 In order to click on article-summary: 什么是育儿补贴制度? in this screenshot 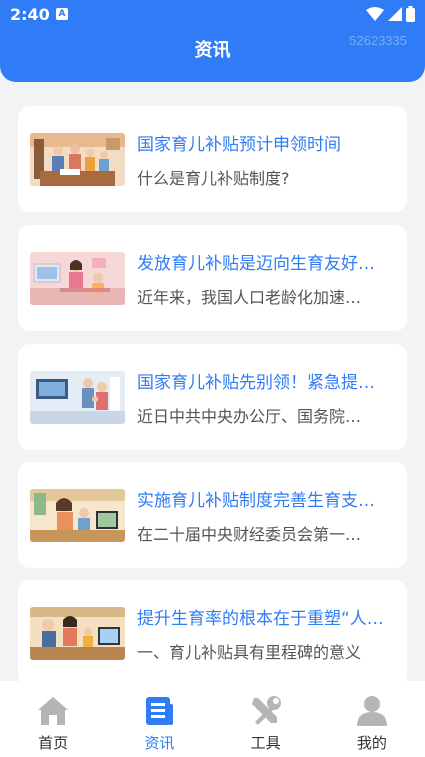, I will do `click(213, 178)`.